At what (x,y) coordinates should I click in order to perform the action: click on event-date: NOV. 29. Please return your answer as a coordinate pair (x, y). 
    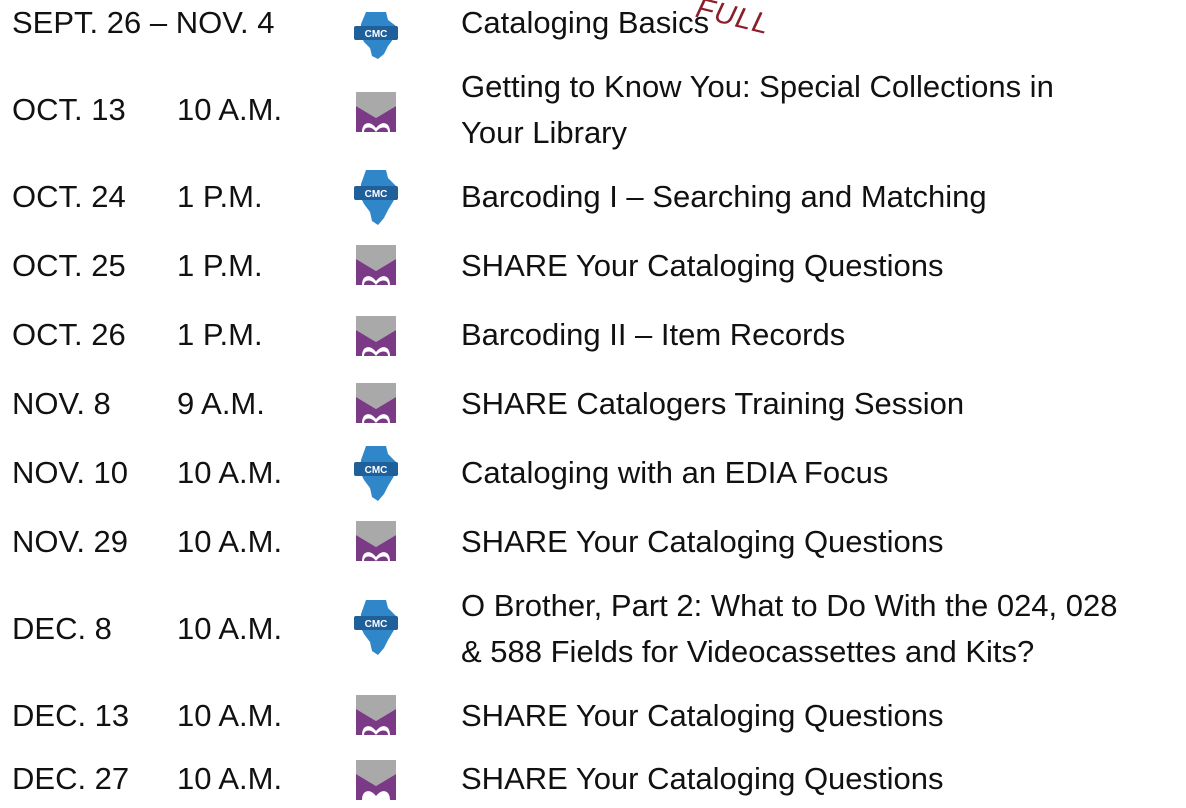
    Looking at the image, I should click on (70, 541).